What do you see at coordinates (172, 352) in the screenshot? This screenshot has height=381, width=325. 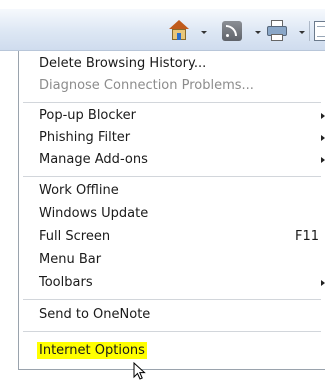 I see `menu-item-internet-options: Internet Options` at bounding box center [172, 352].